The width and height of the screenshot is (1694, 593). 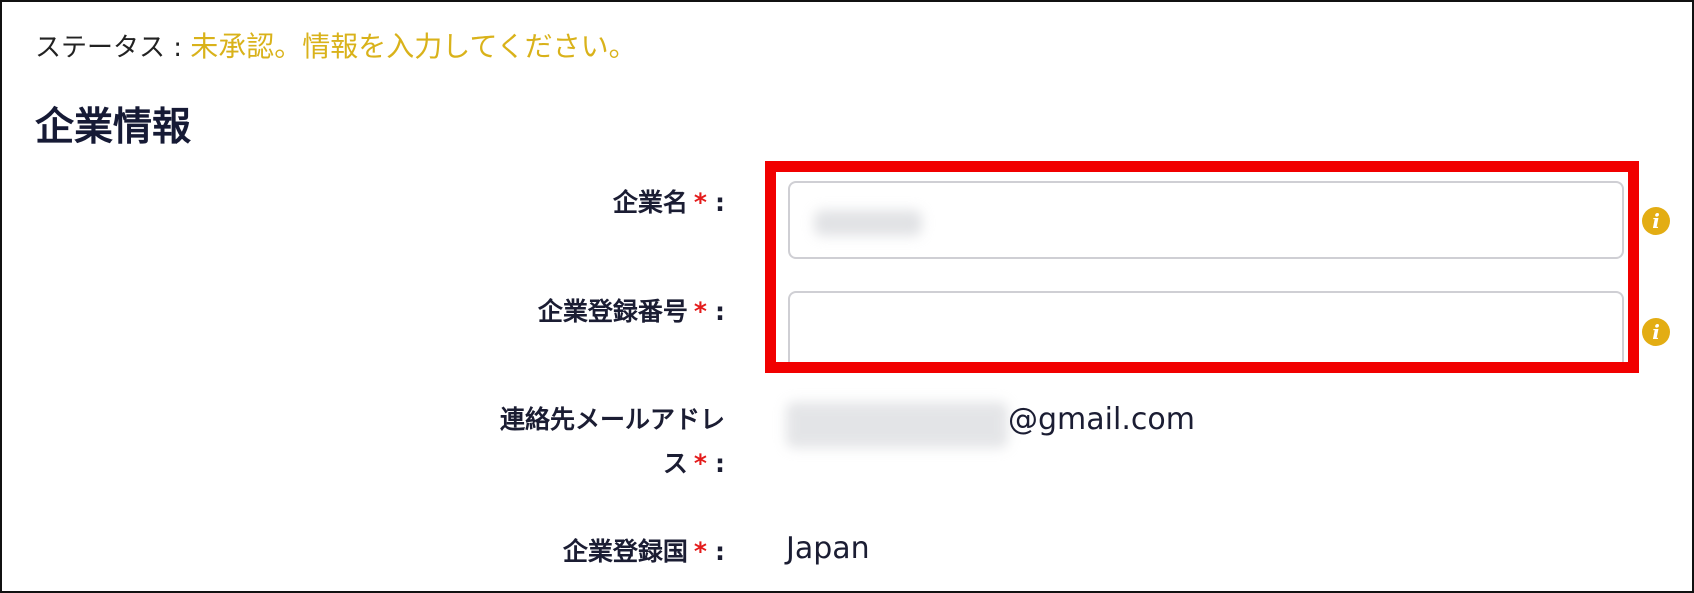 What do you see at coordinates (650, 202) in the screenshot?
I see `company-name-label-text: 企業名` at bounding box center [650, 202].